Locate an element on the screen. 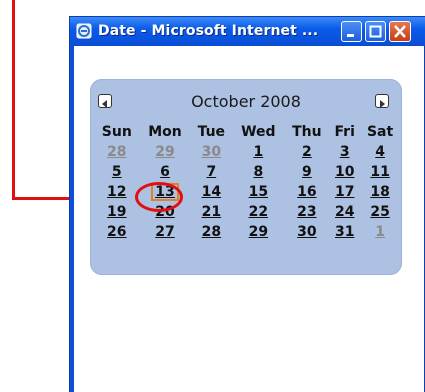 Image resolution: width=425 pixels, height=392 pixels. calendar-day: 8 is located at coordinates (258, 172).